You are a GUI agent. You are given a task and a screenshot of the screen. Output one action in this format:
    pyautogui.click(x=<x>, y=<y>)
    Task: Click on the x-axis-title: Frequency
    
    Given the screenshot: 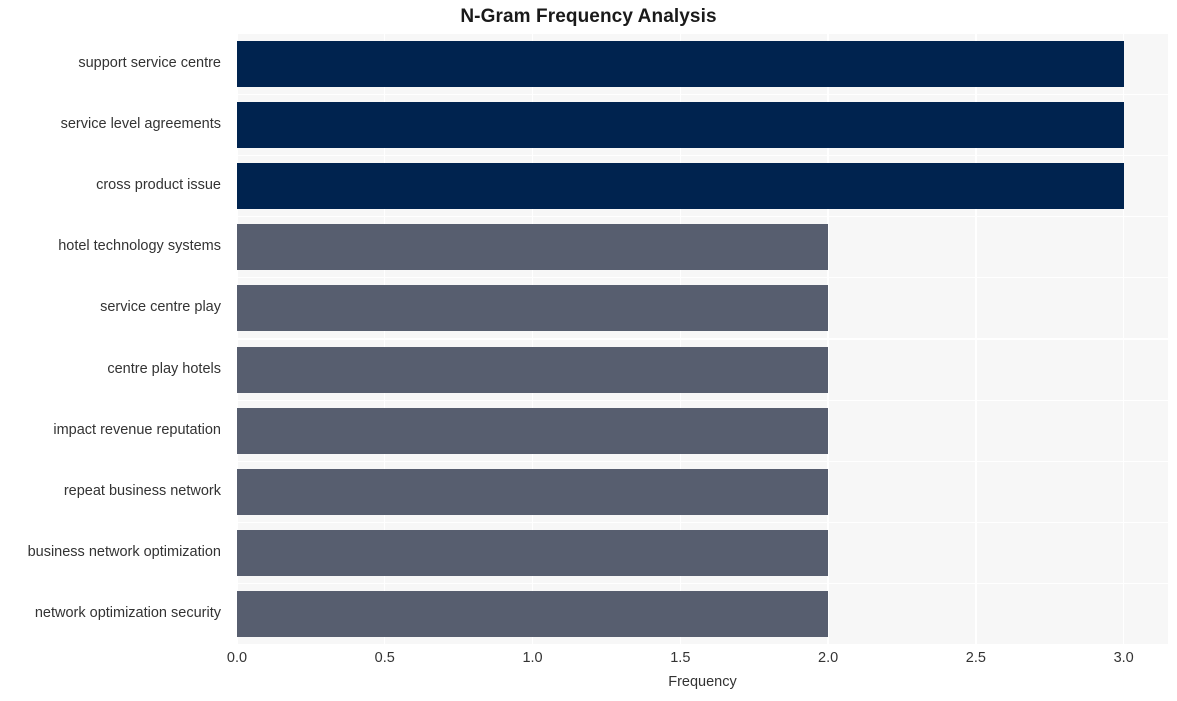 What is the action you would take?
    pyautogui.click(x=702, y=682)
    